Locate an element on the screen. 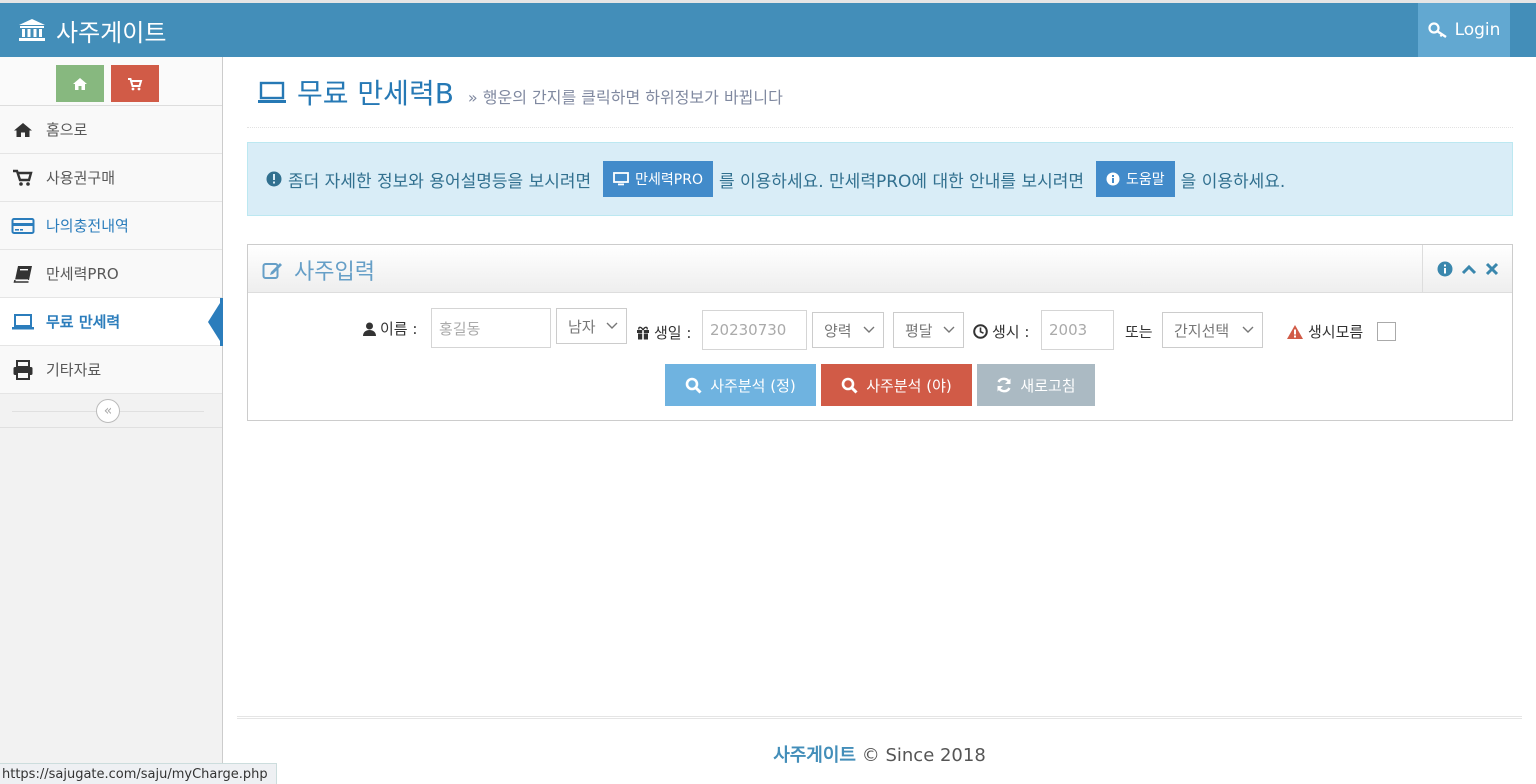 The image size is (1536, 784). chevron-up-icon is located at coordinates (1468, 269).